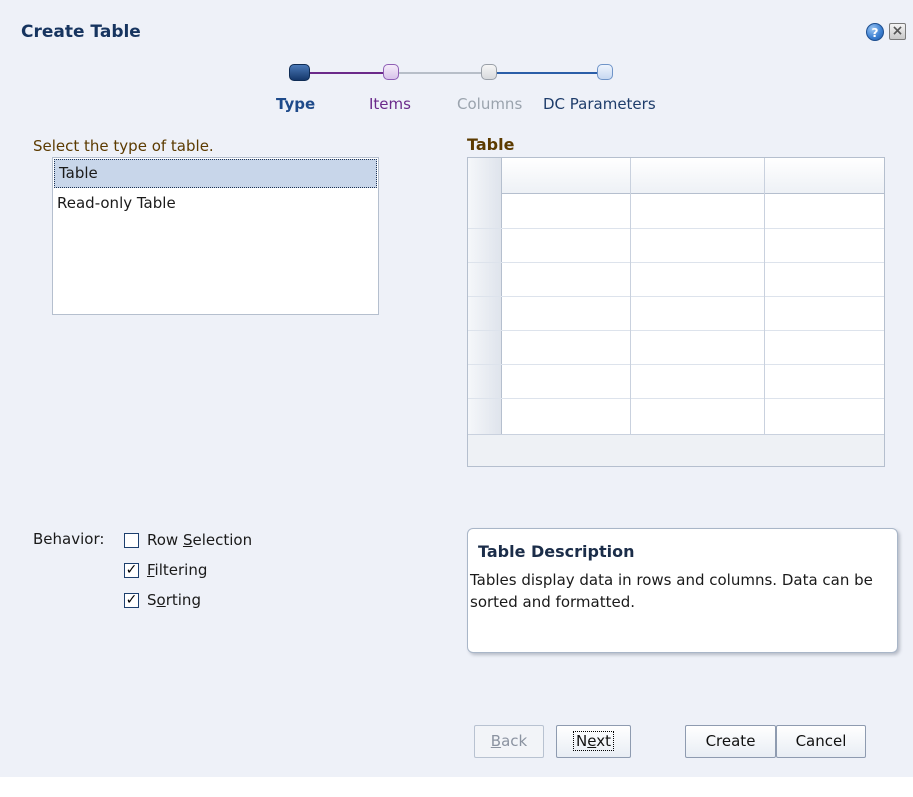 This screenshot has height=797, width=913. Describe the element at coordinates (456, 787) in the screenshot. I see `footer-strip` at that location.